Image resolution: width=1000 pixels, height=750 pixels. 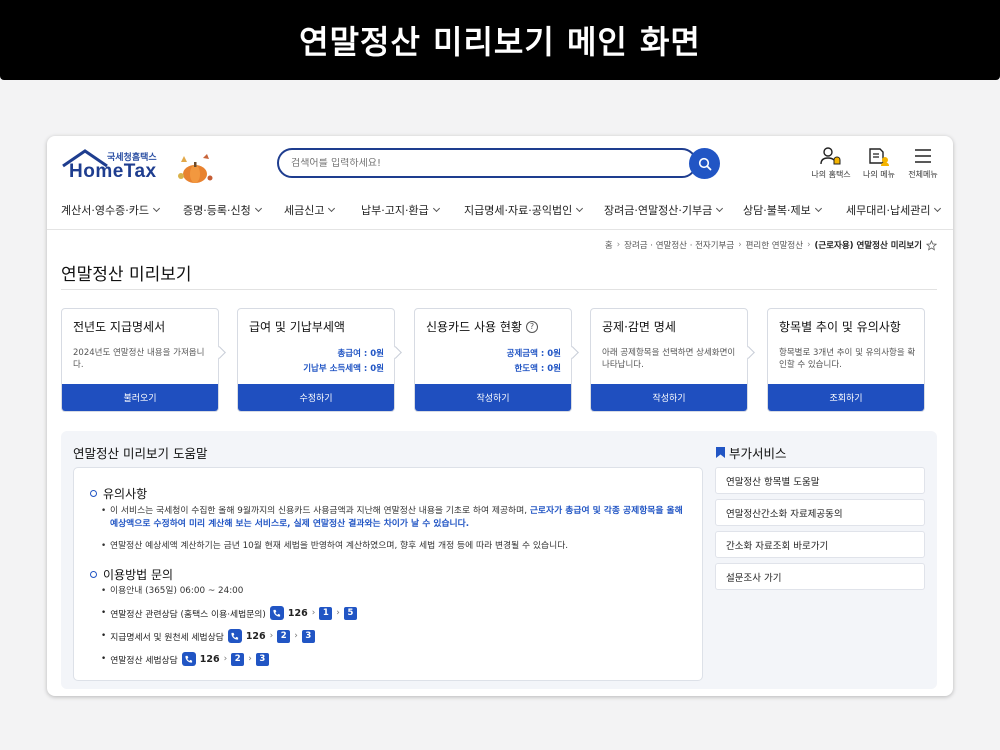 I want to click on nav-label: 지급명세·자료·공익법인, so click(x=518, y=210).